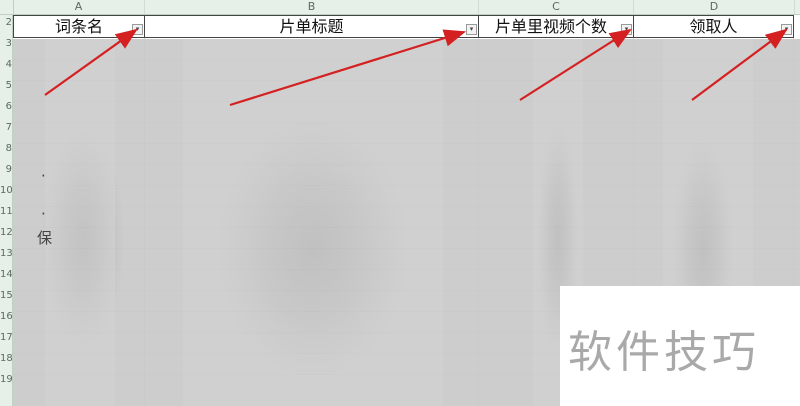  I want to click on header-cell-term-name: 词条名 ▾, so click(79, 26).